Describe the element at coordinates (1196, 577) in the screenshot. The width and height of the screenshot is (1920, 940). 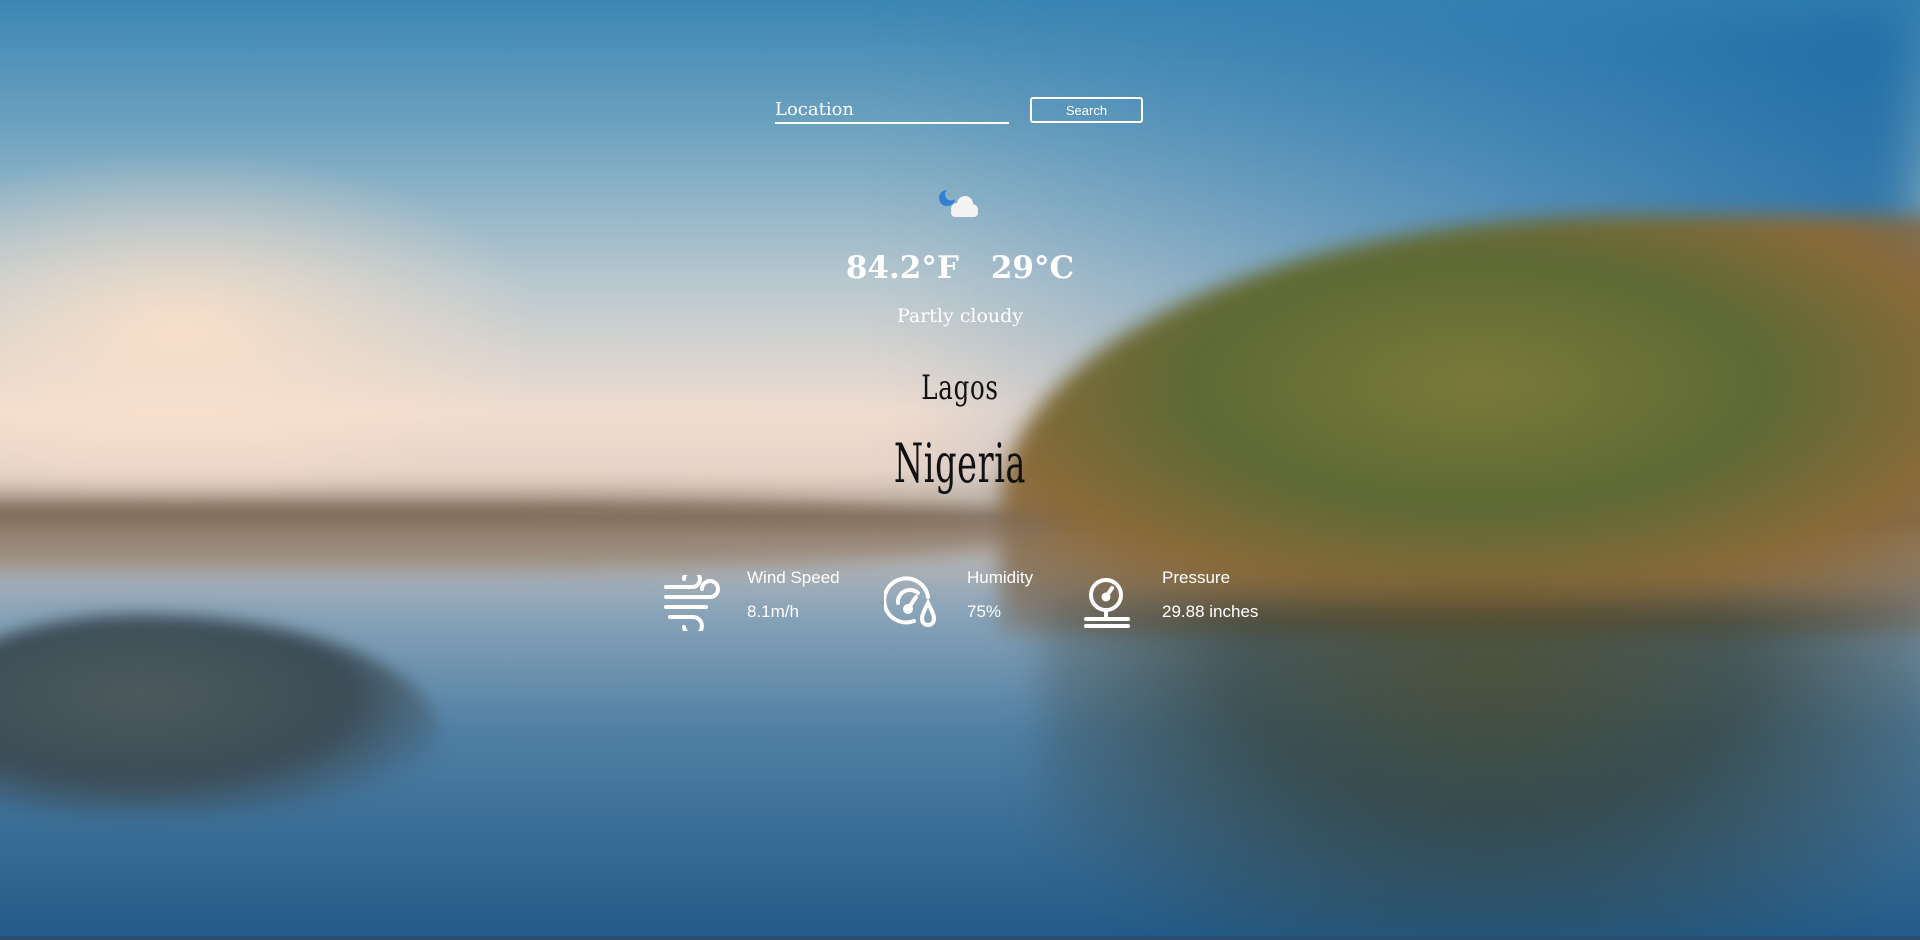
I see `pressure-label: Pressure` at that location.